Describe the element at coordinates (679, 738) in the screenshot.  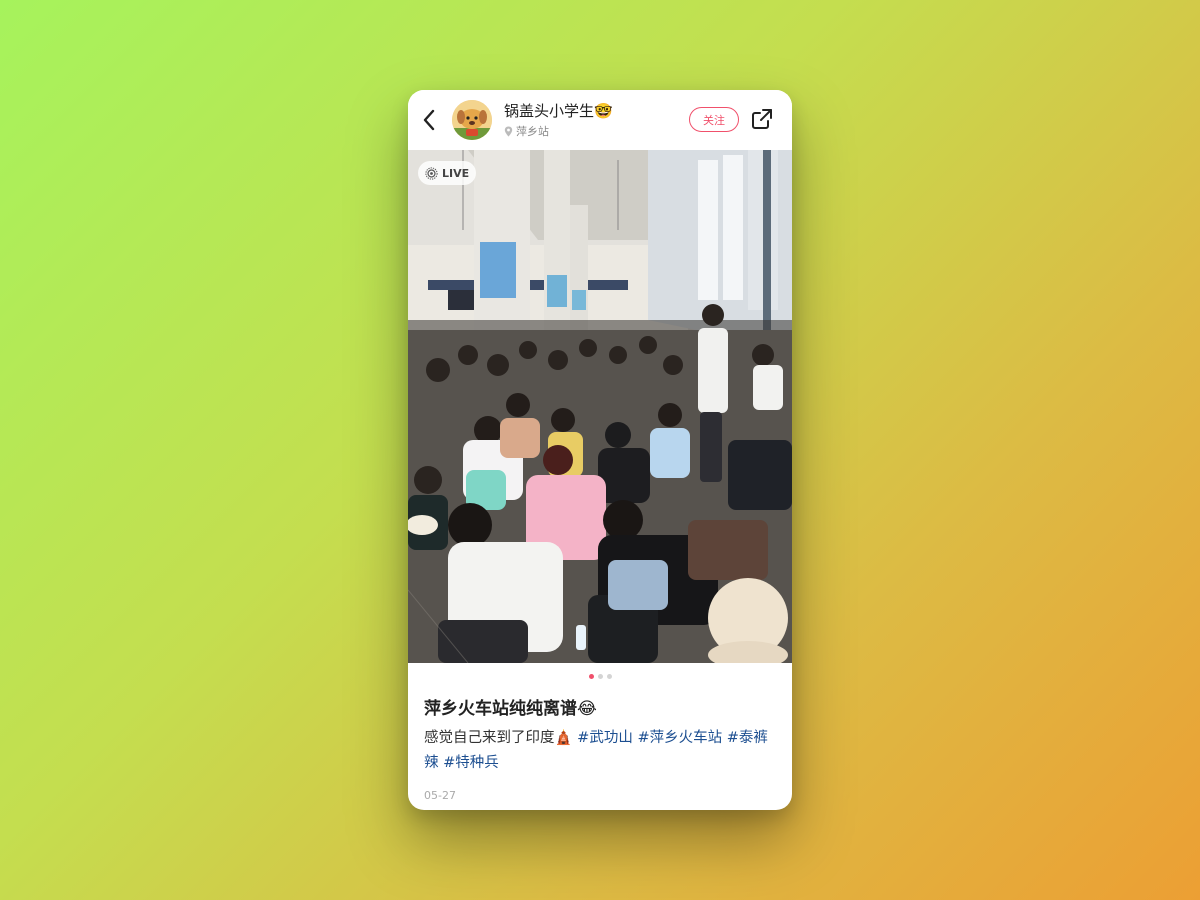
I see `hashtag: #萍乡火车站` at that location.